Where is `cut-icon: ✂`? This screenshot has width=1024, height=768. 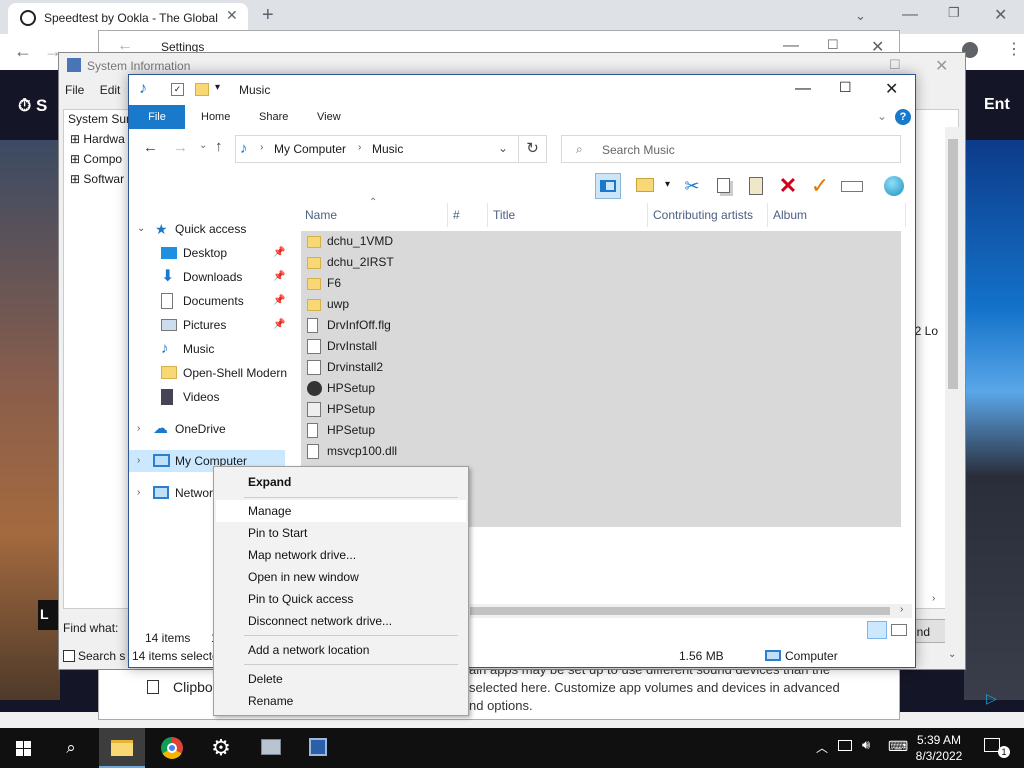 cut-icon: ✂ is located at coordinates (692, 186).